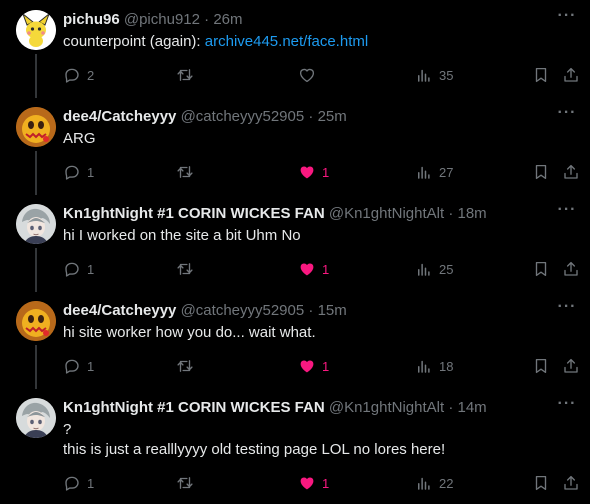  Describe the element at coordinates (434, 366) in the screenshot. I see `views-button: 18` at that location.